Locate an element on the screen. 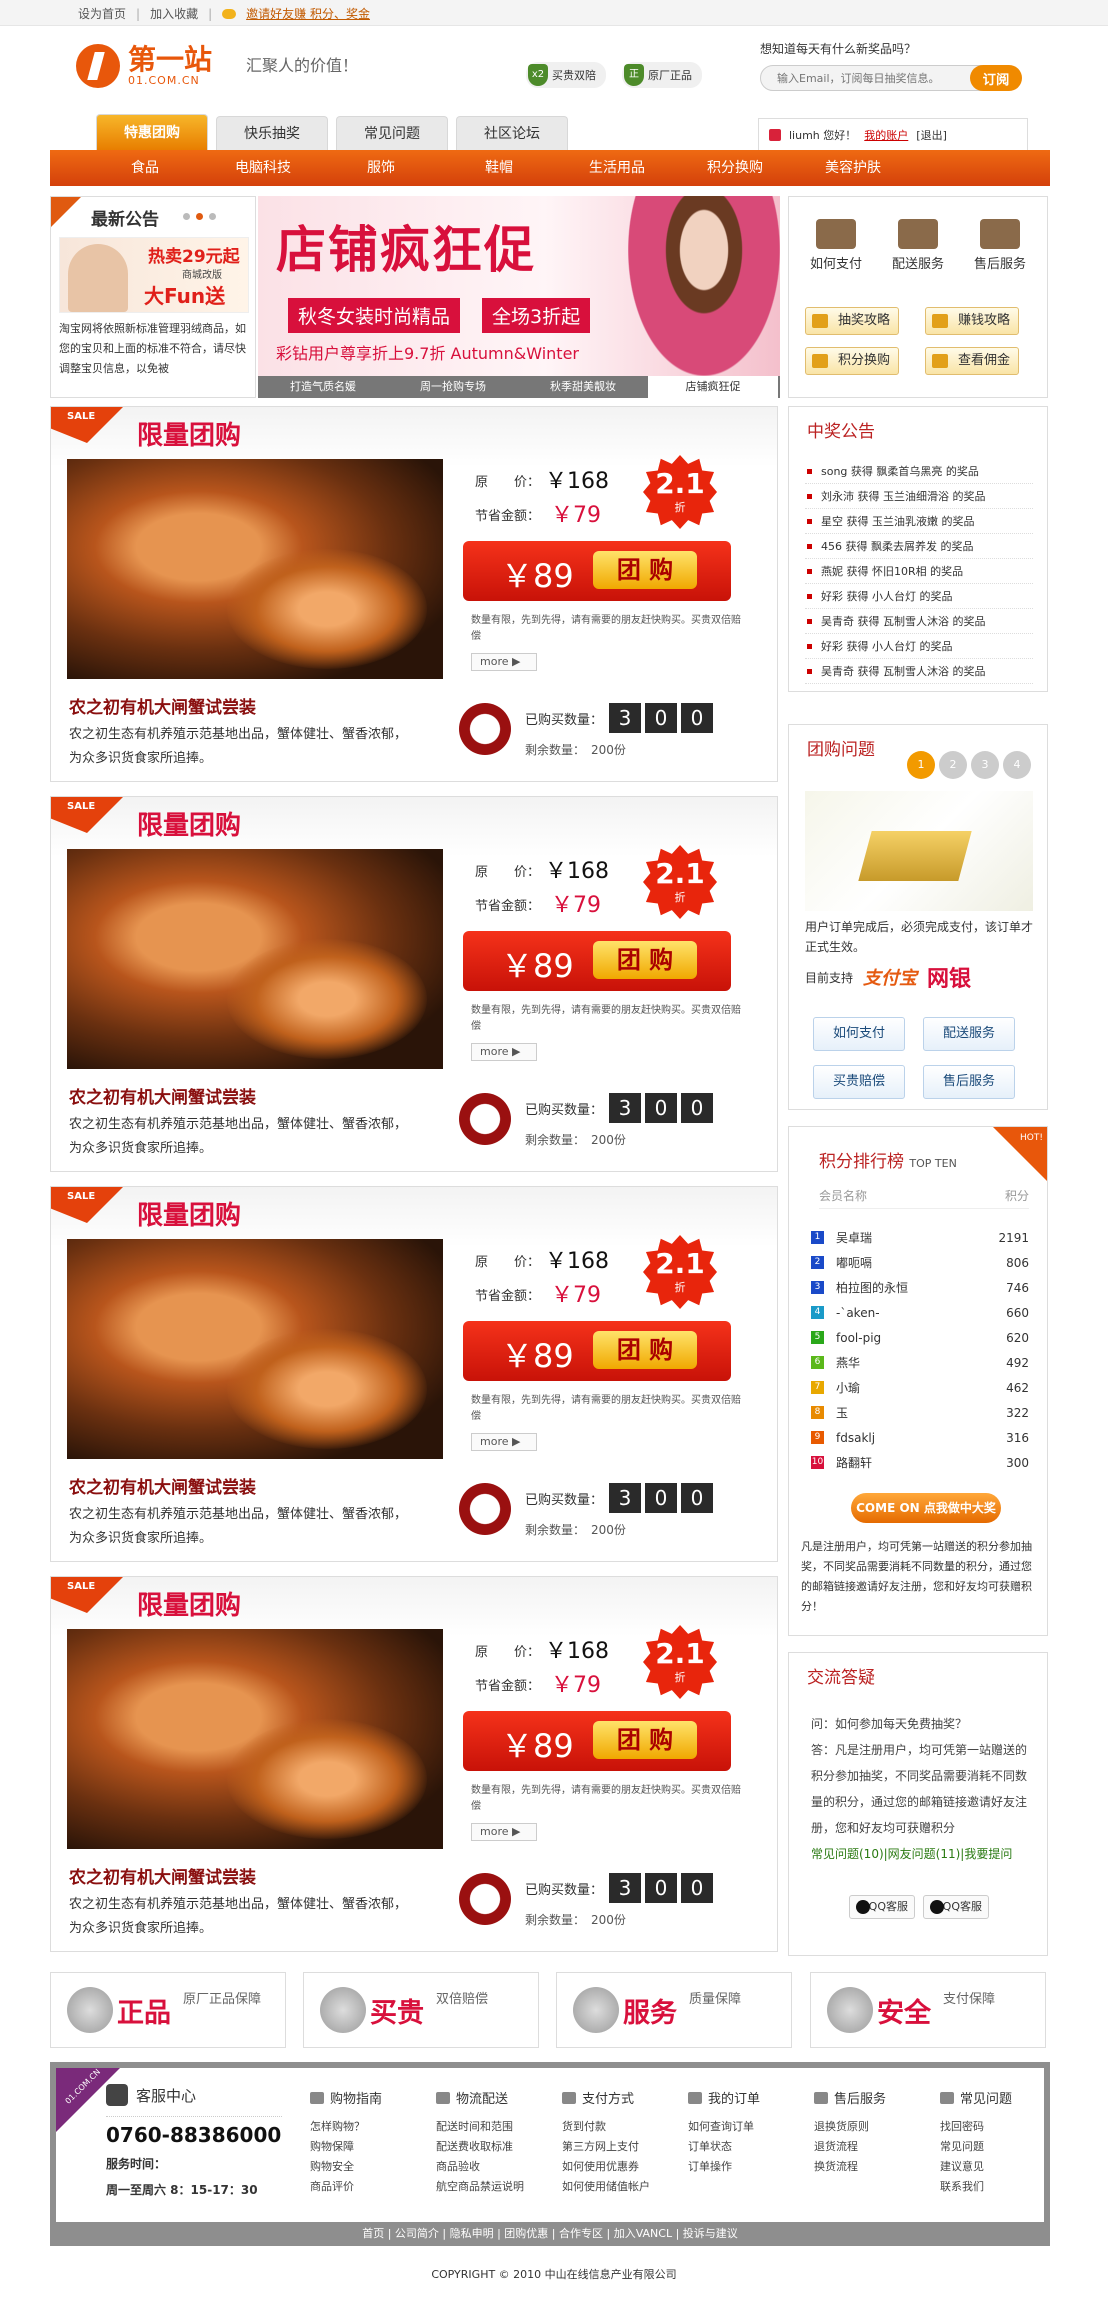 This screenshot has height=2300, width=1108. tab-lottery: 快乐抽奖 is located at coordinates (272, 133).